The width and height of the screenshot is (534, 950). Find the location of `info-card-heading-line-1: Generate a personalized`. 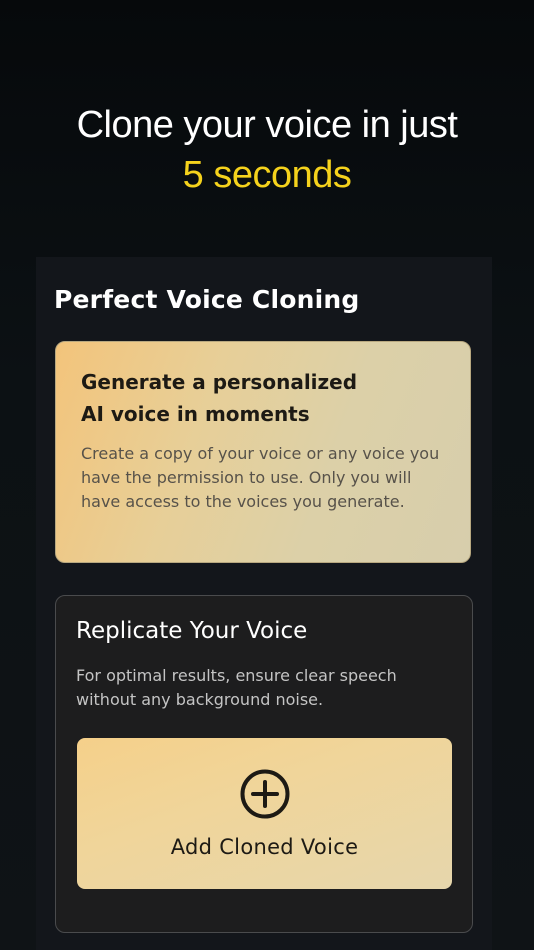

info-card-heading-line-1: Generate a personalized is located at coordinates (219, 382).